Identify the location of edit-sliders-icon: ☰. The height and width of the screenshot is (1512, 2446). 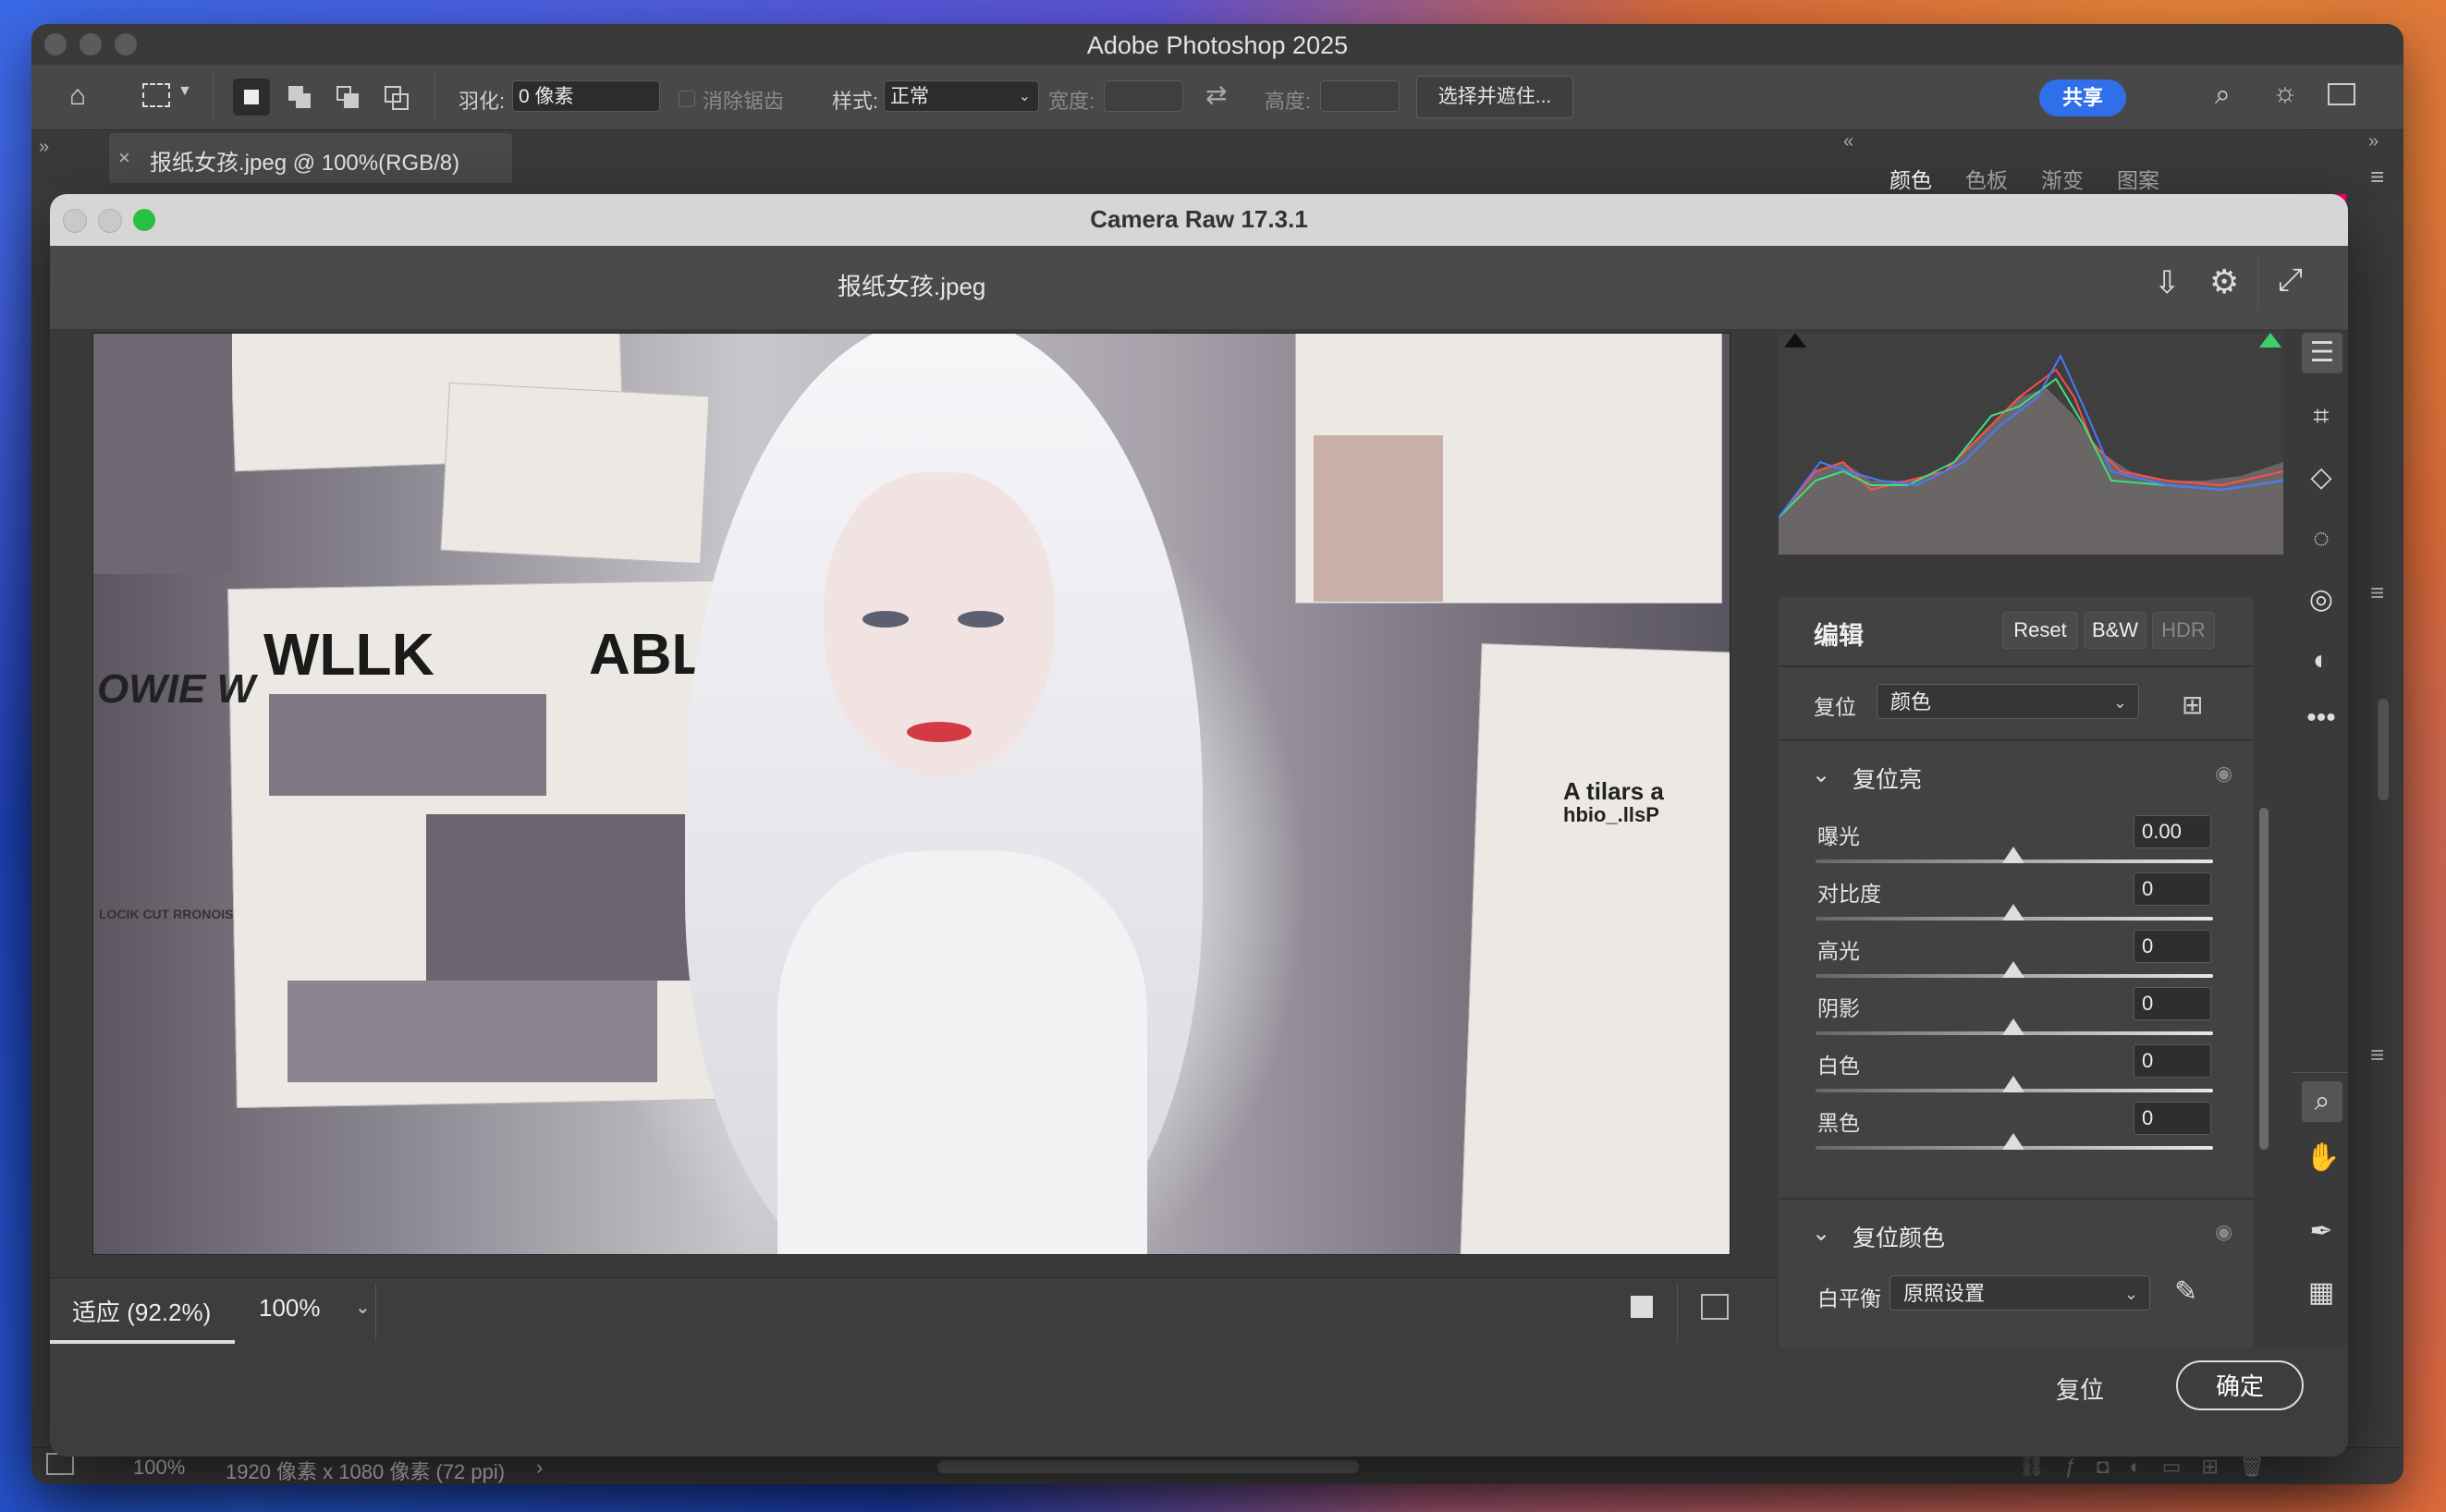
(2322, 353).